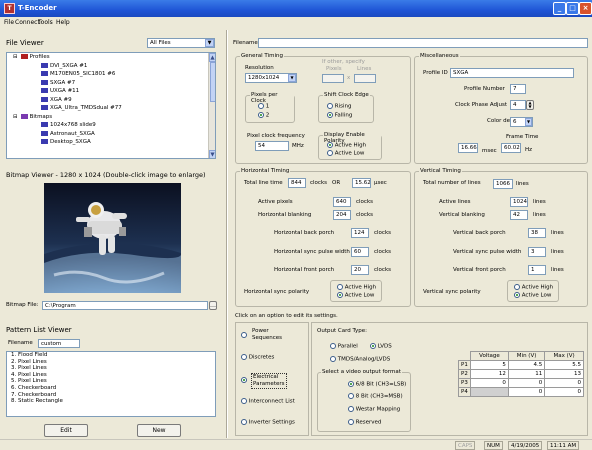  What do you see at coordinates (297, 183) in the screenshot?
I see `h-total-clocks-field: 844` at bounding box center [297, 183].